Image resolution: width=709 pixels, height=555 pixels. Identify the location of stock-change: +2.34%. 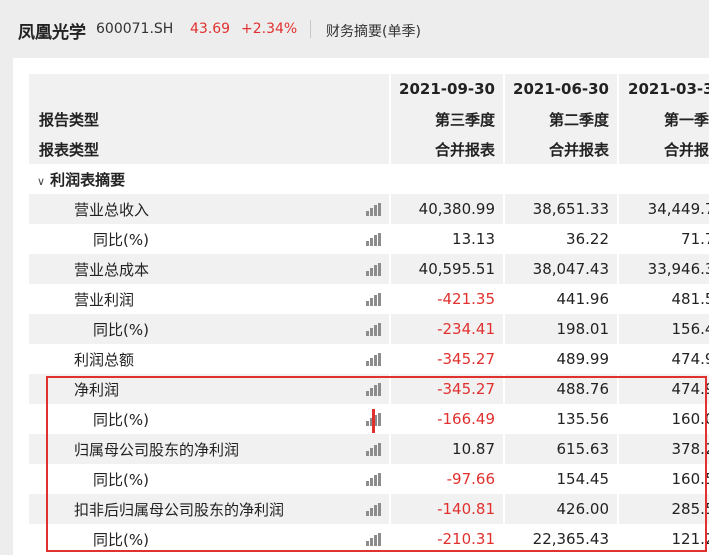
(269, 29).